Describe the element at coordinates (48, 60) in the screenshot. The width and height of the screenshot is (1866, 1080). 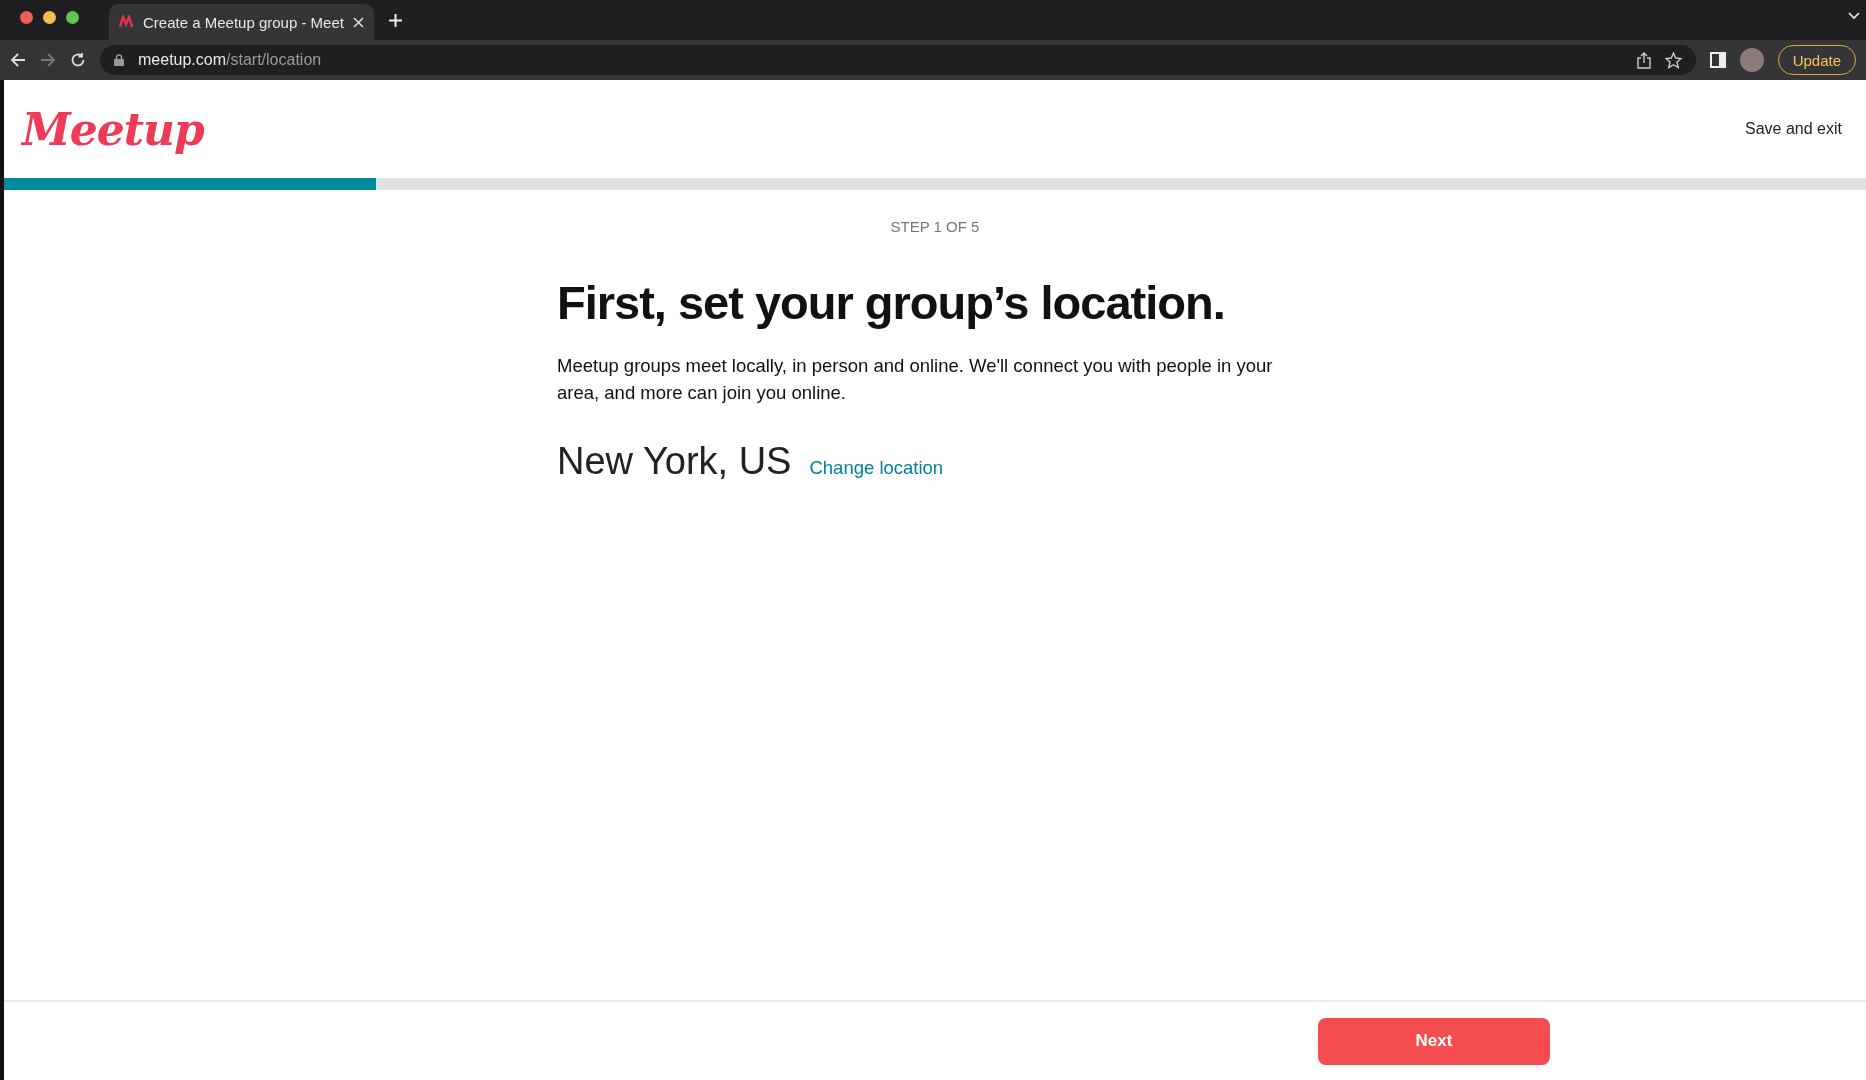
I see `forward-arrow-icon` at that location.